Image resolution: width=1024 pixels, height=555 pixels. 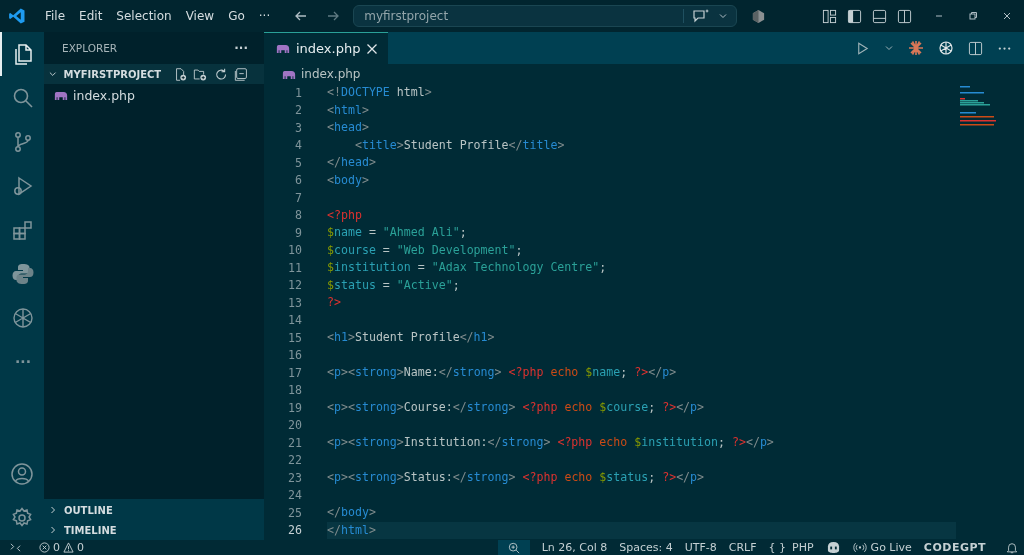 I want to click on section-header: OUTLINE, so click(x=154, y=510).